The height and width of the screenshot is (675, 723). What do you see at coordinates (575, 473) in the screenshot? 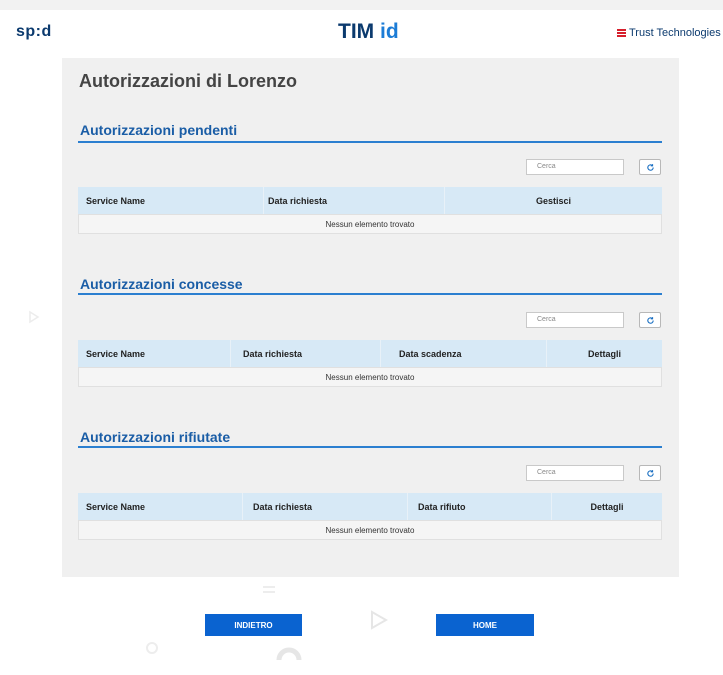
I see `search-input-rifiutate: Cerca` at bounding box center [575, 473].